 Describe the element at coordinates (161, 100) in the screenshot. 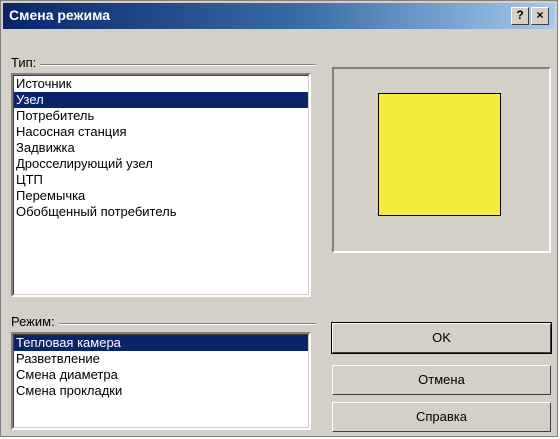

I see `type-list-item: Узел` at that location.